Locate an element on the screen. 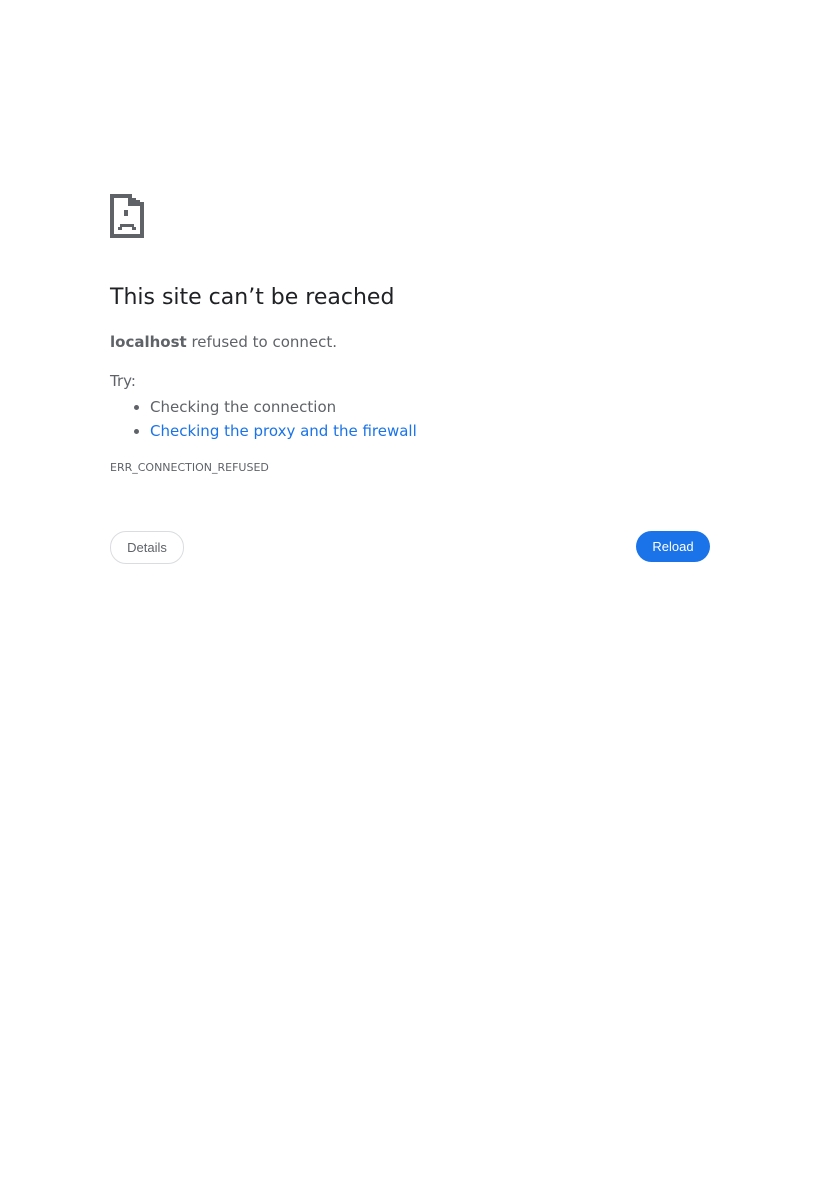 This screenshot has height=1180, width=820. suggestion-text: Checking the connection is located at coordinates (243, 407).